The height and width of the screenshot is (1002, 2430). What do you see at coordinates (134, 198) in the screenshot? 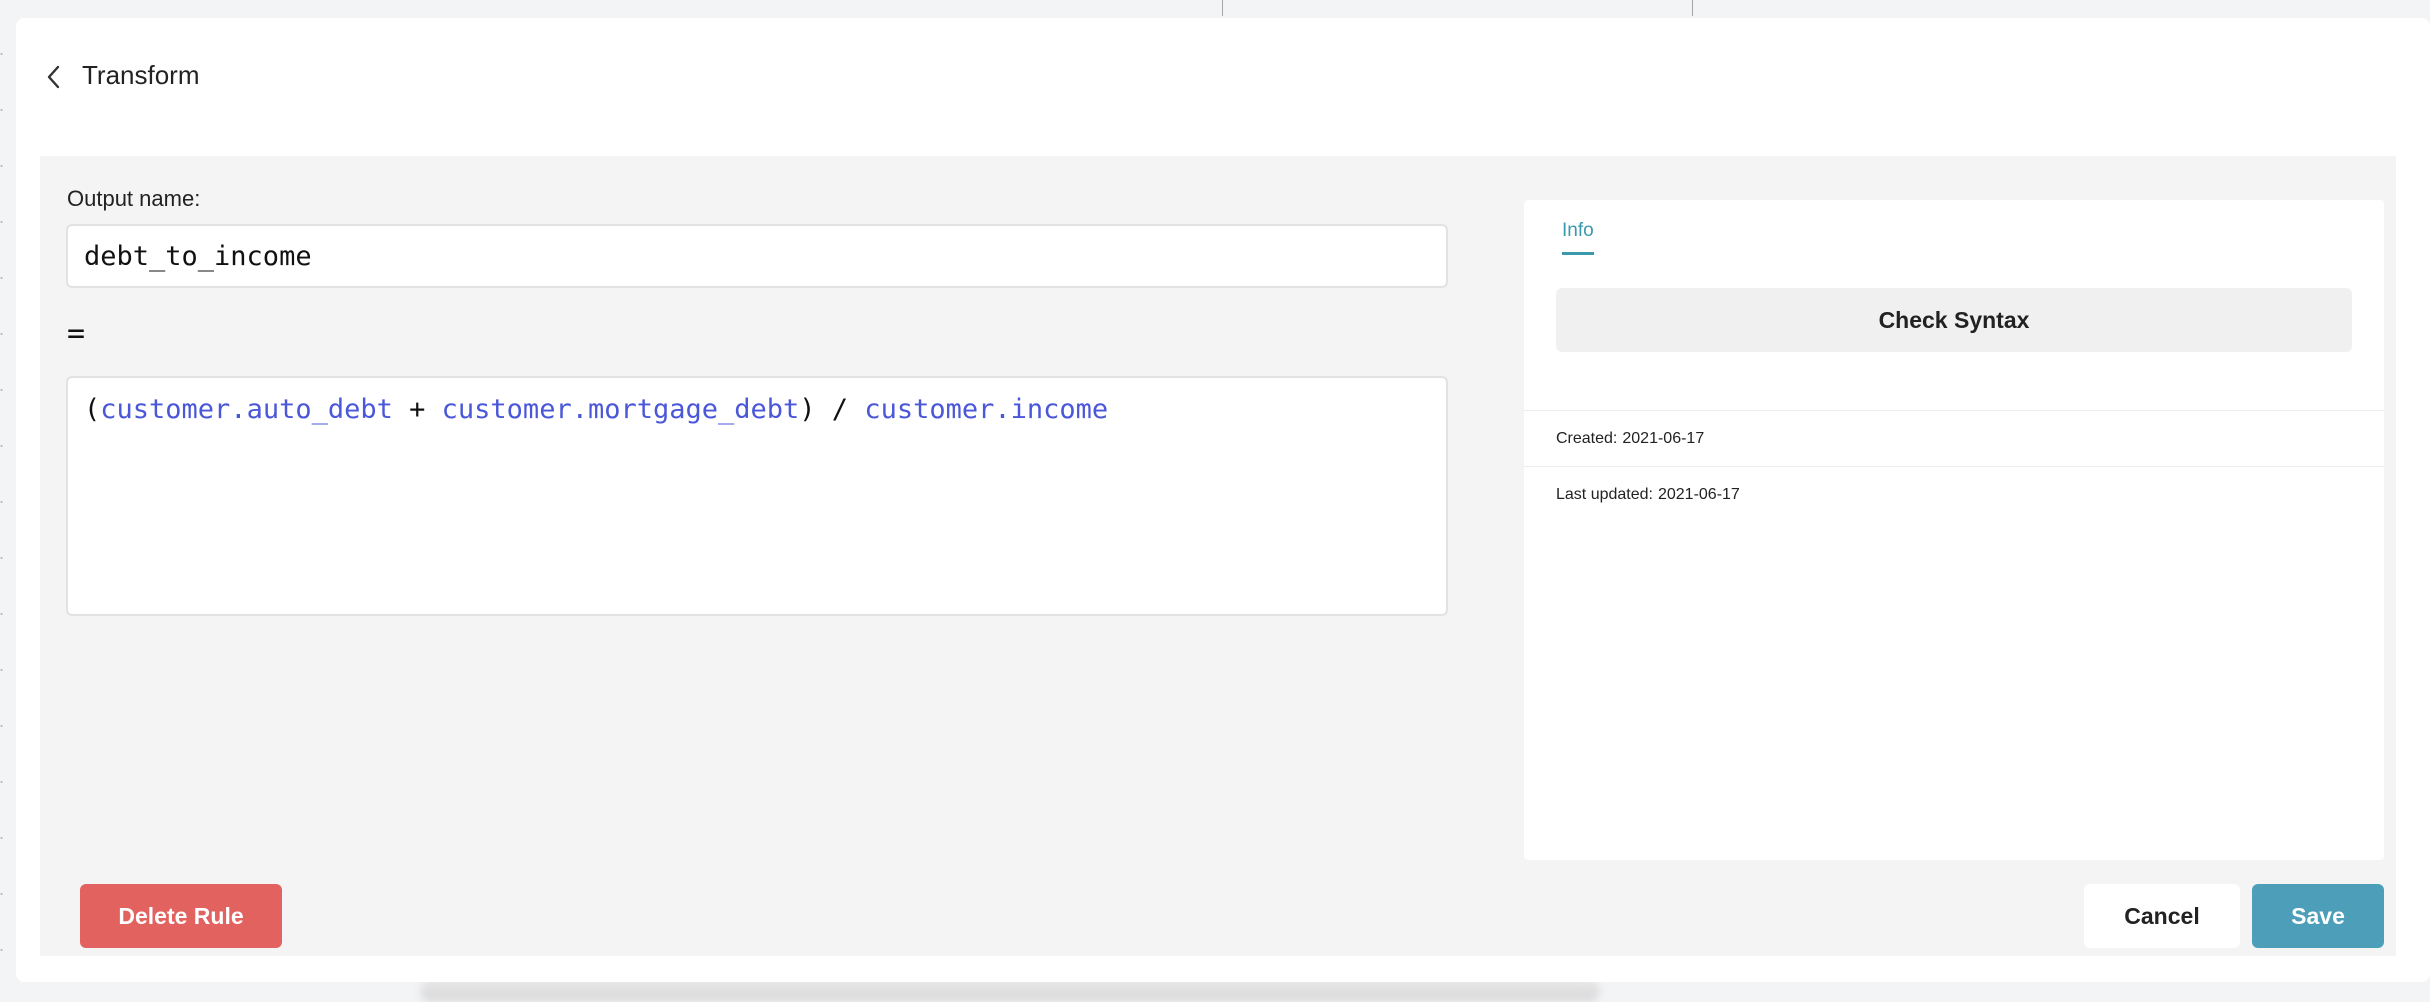
I see `output-name-label: Output name:` at bounding box center [134, 198].